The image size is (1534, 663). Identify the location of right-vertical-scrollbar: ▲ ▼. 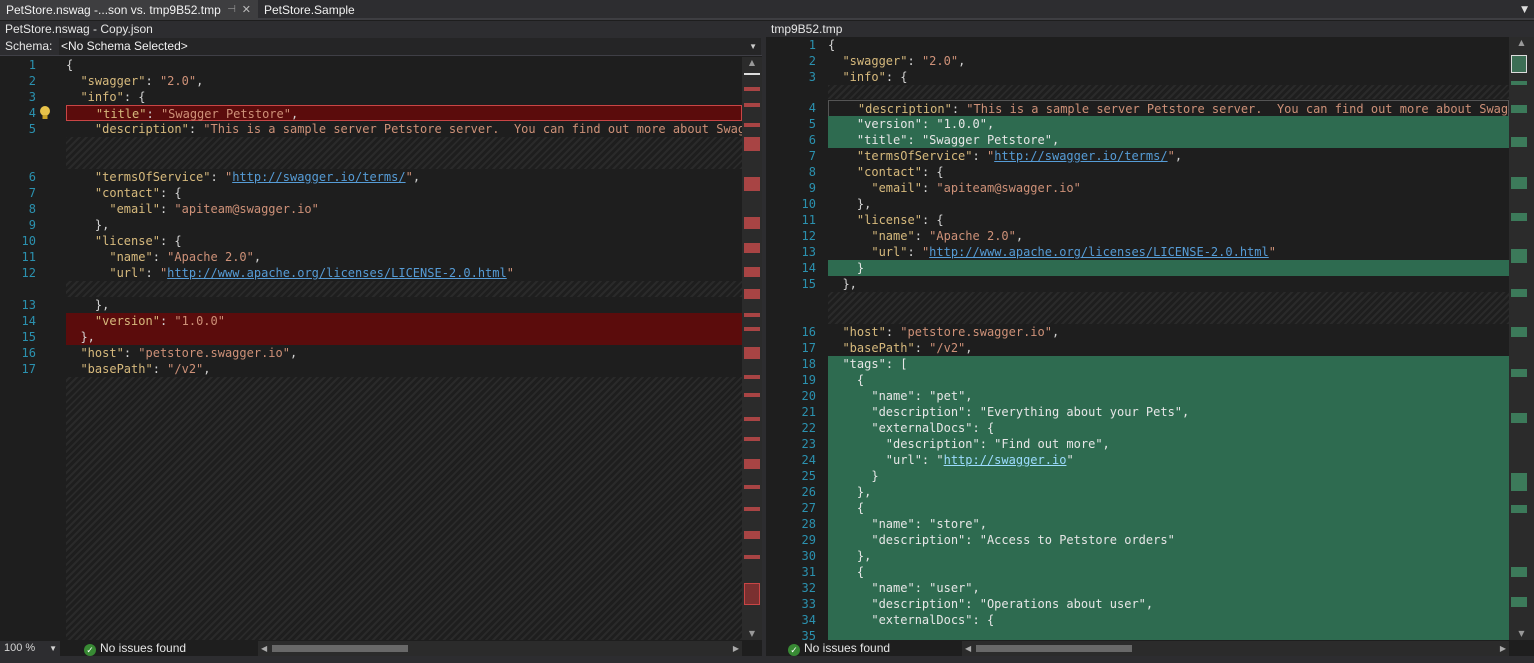
(1521, 338).